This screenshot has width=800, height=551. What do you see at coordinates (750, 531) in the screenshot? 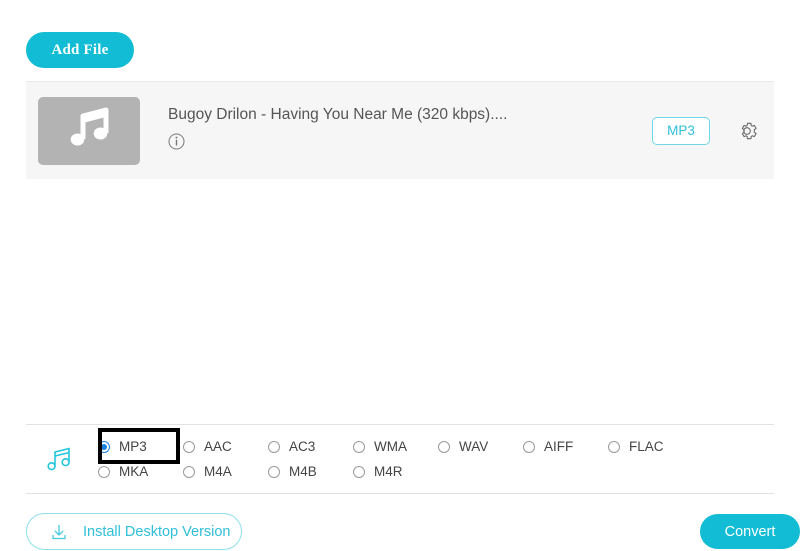
I see `convert-button: Convert` at bounding box center [750, 531].